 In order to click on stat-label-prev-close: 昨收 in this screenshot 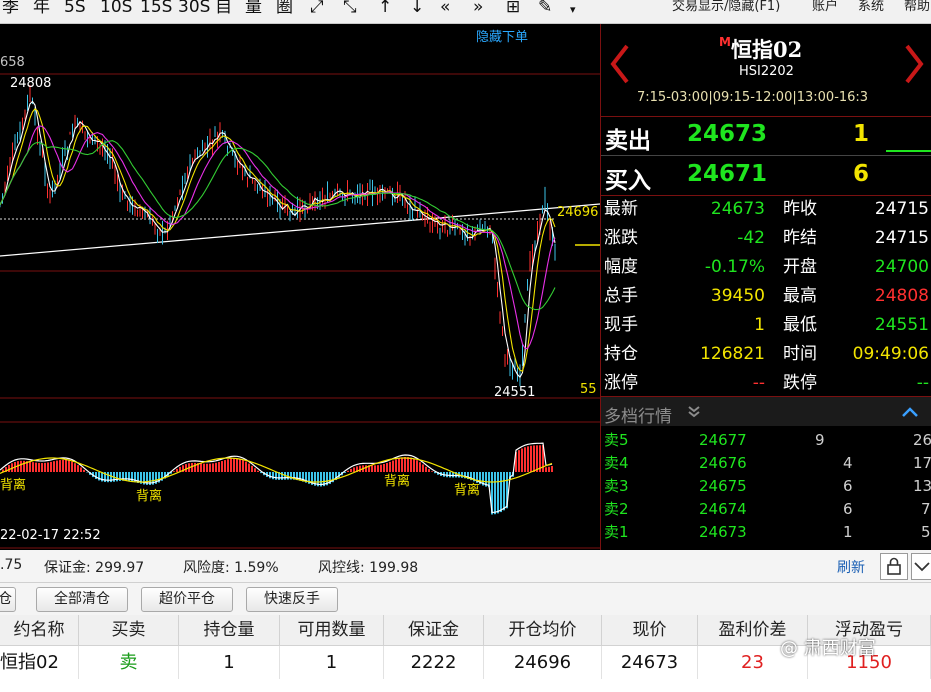, I will do `click(800, 209)`.